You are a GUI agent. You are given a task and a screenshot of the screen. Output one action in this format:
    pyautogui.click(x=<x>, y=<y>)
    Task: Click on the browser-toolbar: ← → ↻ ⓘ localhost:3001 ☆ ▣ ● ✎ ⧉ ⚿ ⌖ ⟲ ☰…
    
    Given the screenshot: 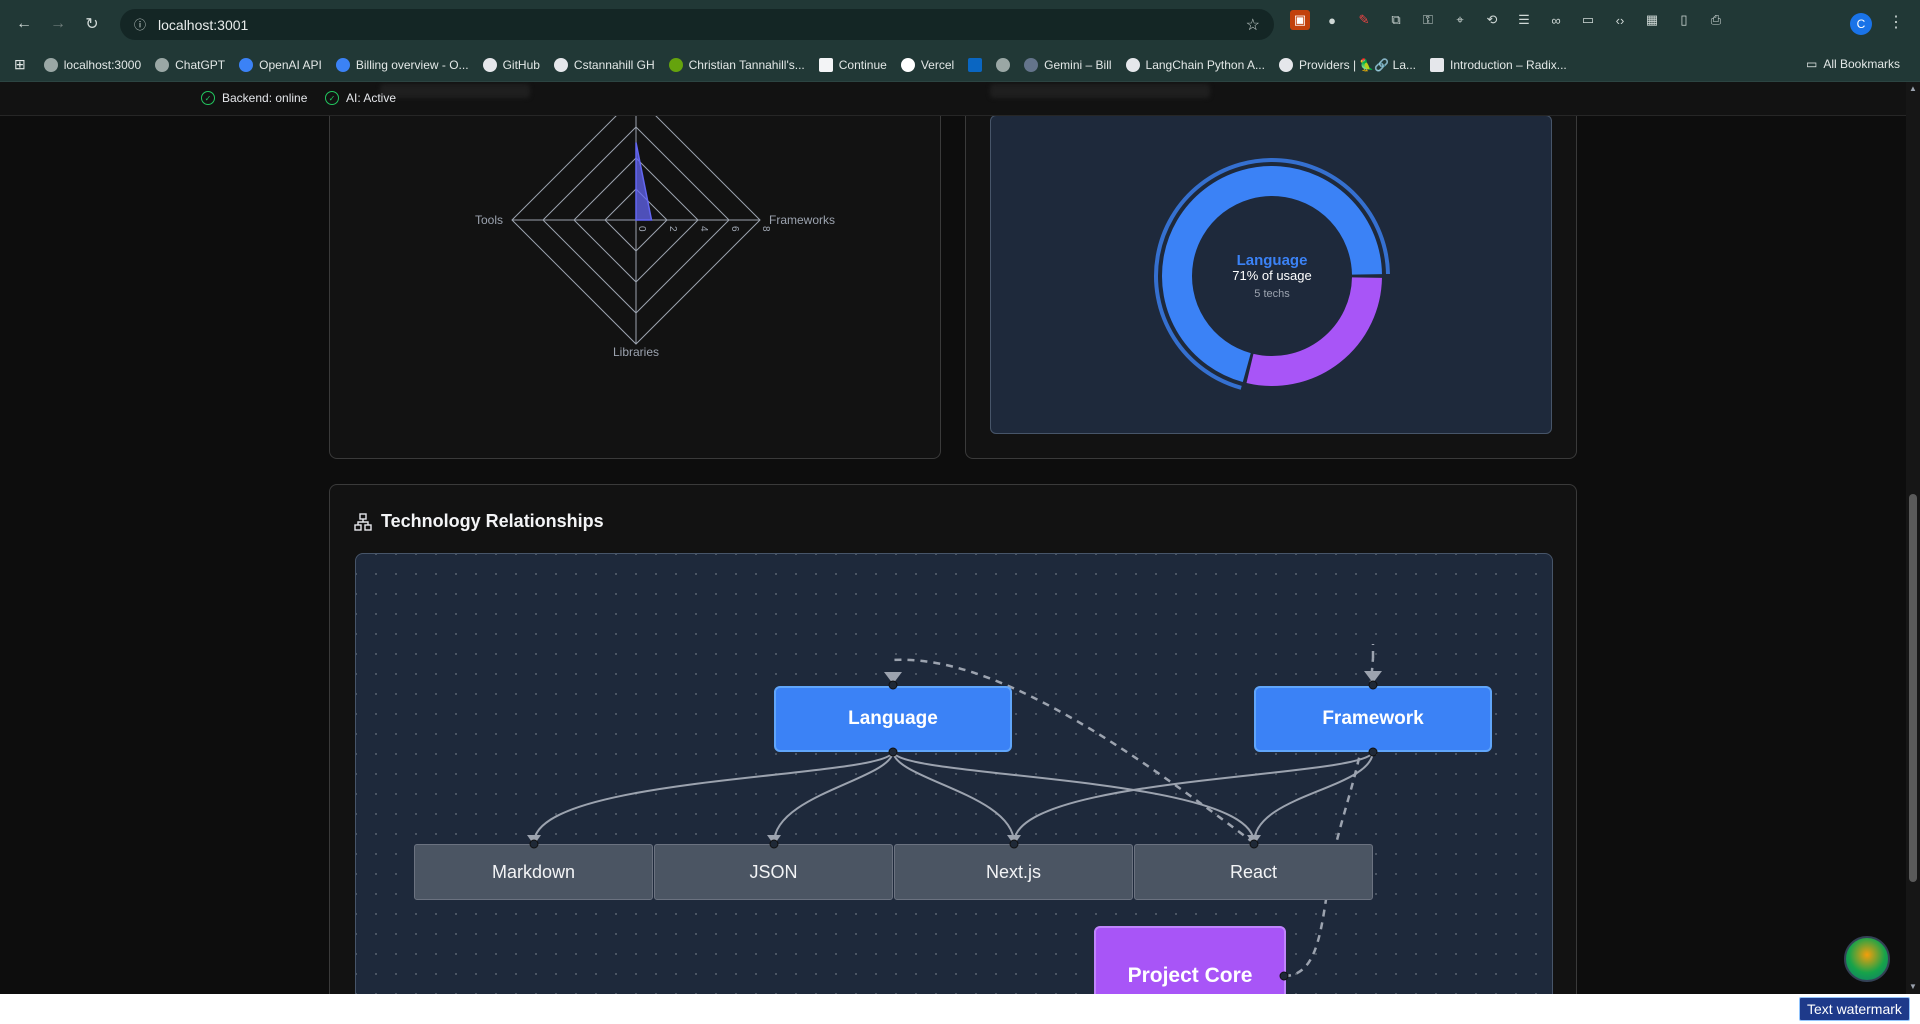 What is the action you would take?
    pyautogui.click(x=960, y=24)
    